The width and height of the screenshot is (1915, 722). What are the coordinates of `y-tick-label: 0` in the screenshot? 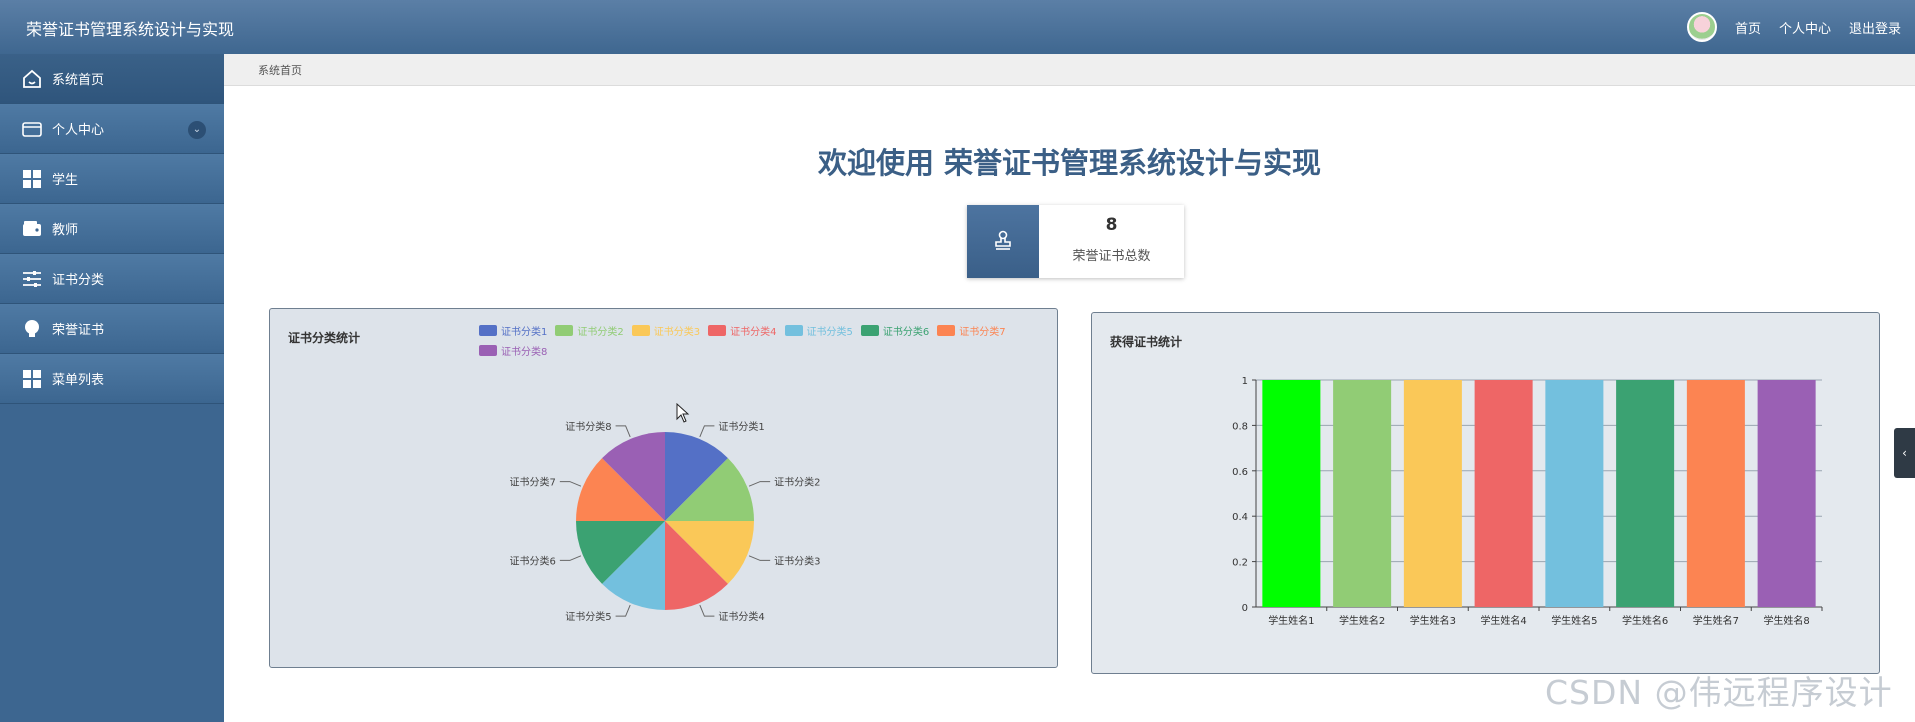 It's located at (1245, 608).